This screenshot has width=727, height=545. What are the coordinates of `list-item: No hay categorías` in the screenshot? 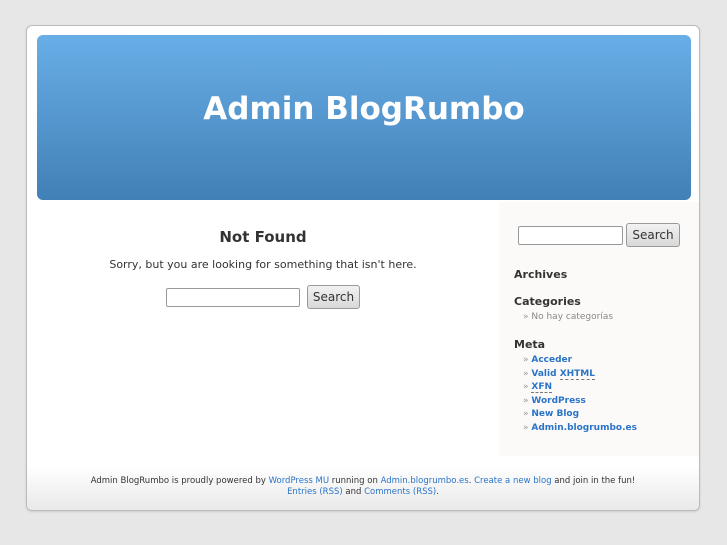 It's located at (568, 319).